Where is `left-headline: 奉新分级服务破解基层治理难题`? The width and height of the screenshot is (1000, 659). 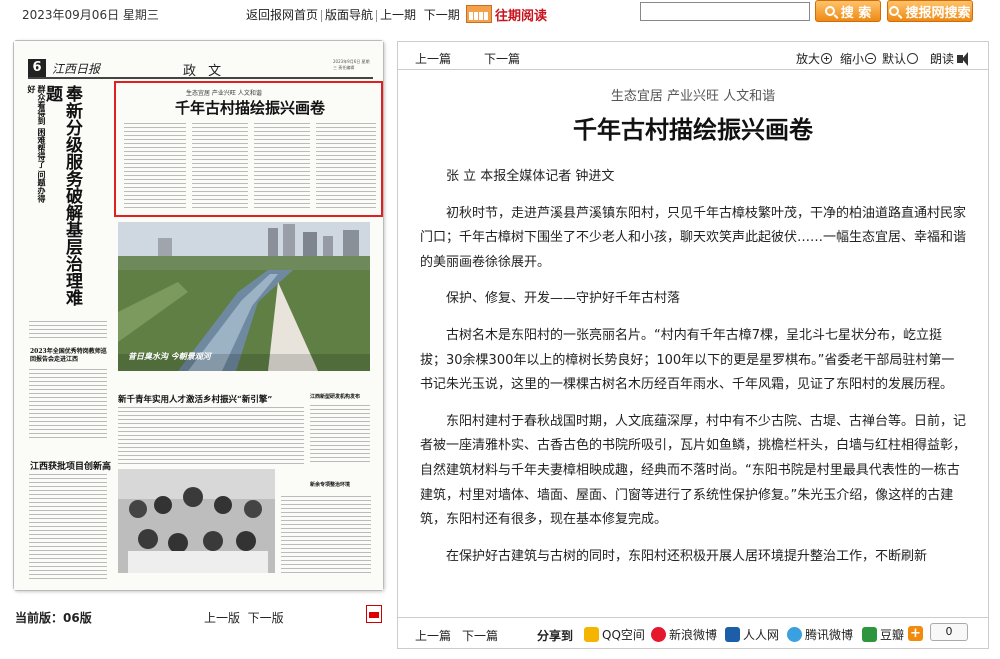 left-headline: 奉新分级服务破解基层治理难题 is located at coordinates (62, 201).